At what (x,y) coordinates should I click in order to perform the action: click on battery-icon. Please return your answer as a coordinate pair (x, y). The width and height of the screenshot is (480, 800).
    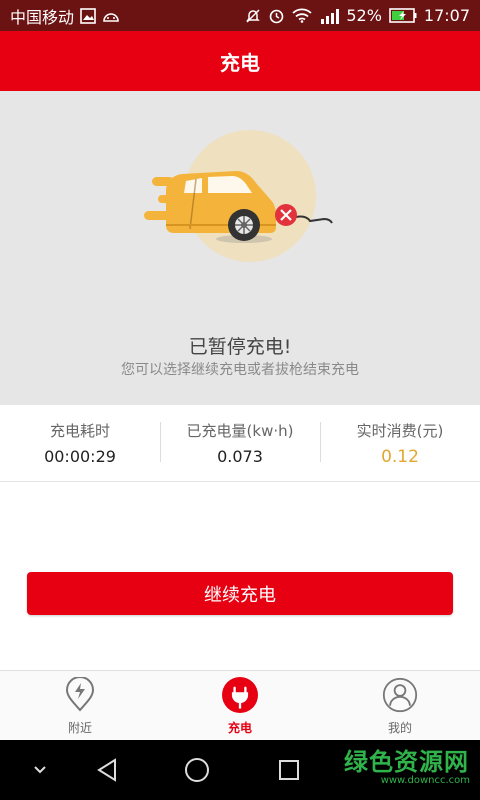
    Looking at the image, I should click on (403, 15).